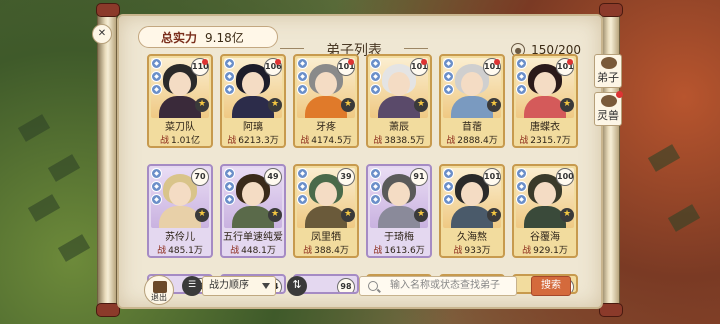  I want to click on disciple-card: ◆ ◆ ◆ 91 ★ 于琦梅战 1613.6万, so click(399, 211).